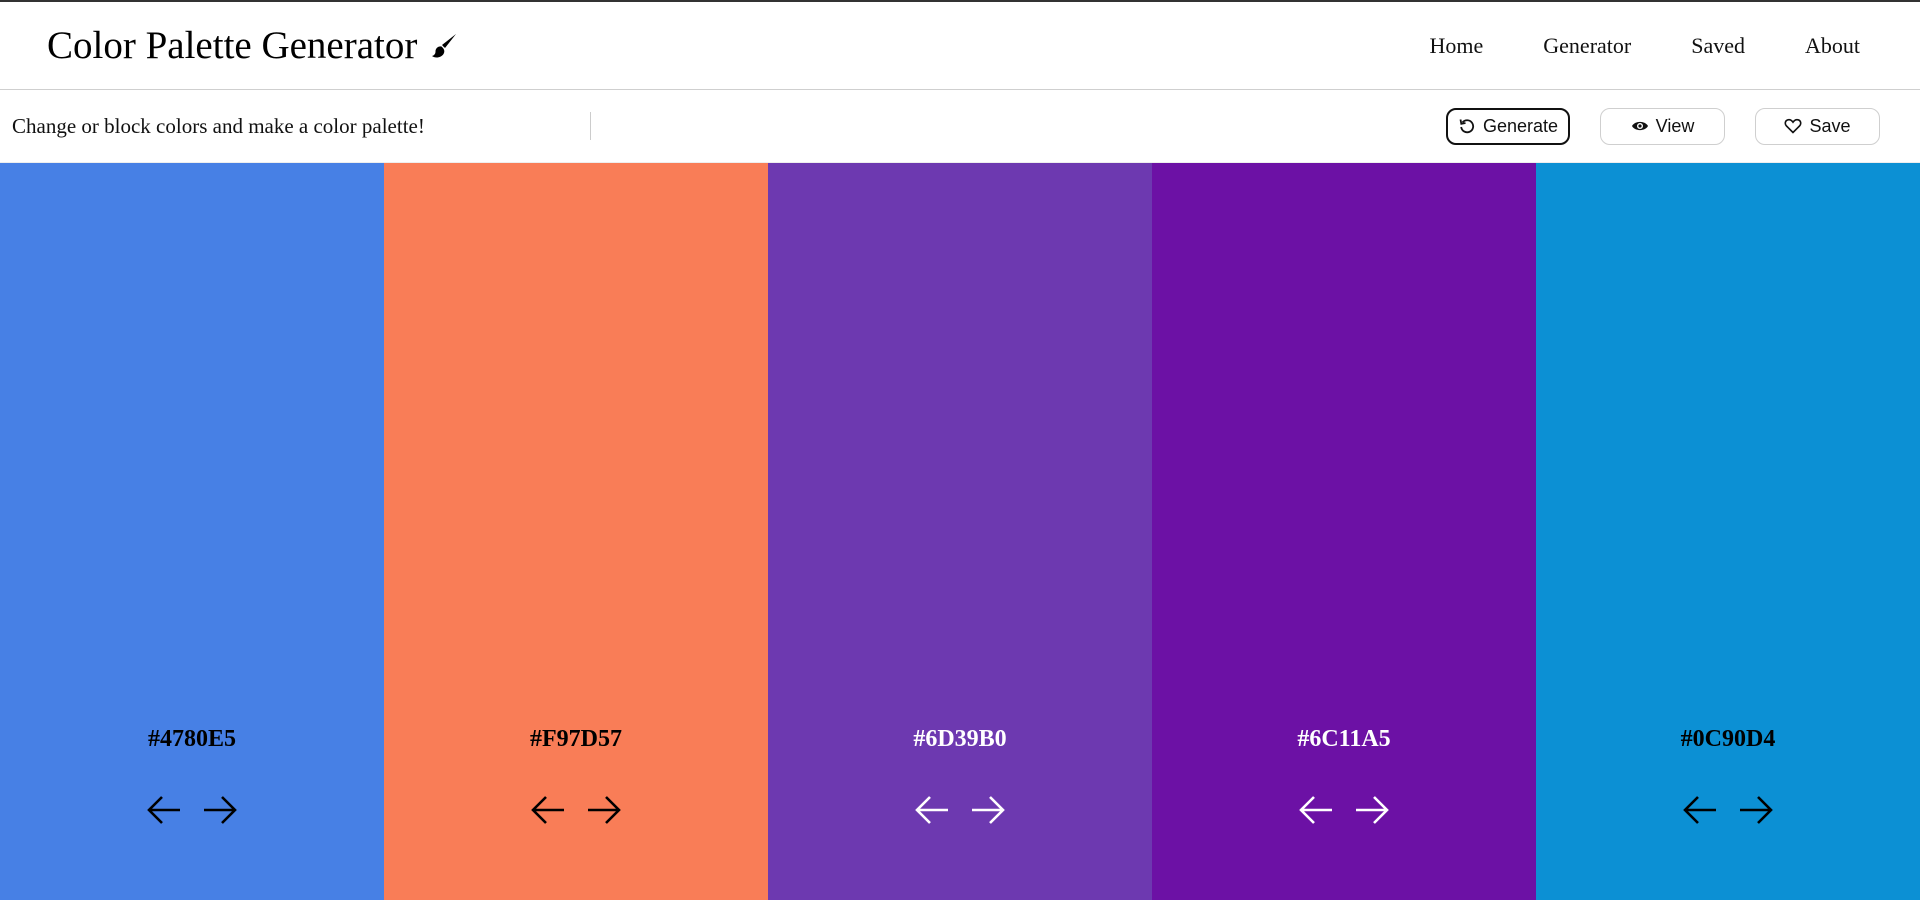 This screenshot has height=901, width=1920. What do you see at coordinates (1344, 739) in the screenshot?
I see `hex-label: #6C11A5` at bounding box center [1344, 739].